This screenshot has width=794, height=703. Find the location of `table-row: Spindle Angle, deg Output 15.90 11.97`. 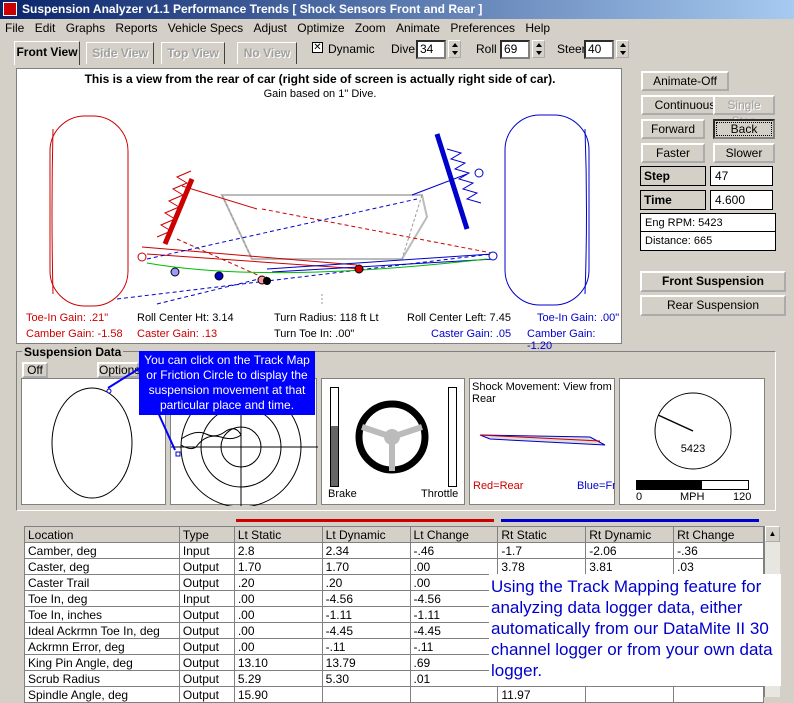

table-row: Spindle Angle, deg Output 15.90 11.97 is located at coordinates (394, 694).